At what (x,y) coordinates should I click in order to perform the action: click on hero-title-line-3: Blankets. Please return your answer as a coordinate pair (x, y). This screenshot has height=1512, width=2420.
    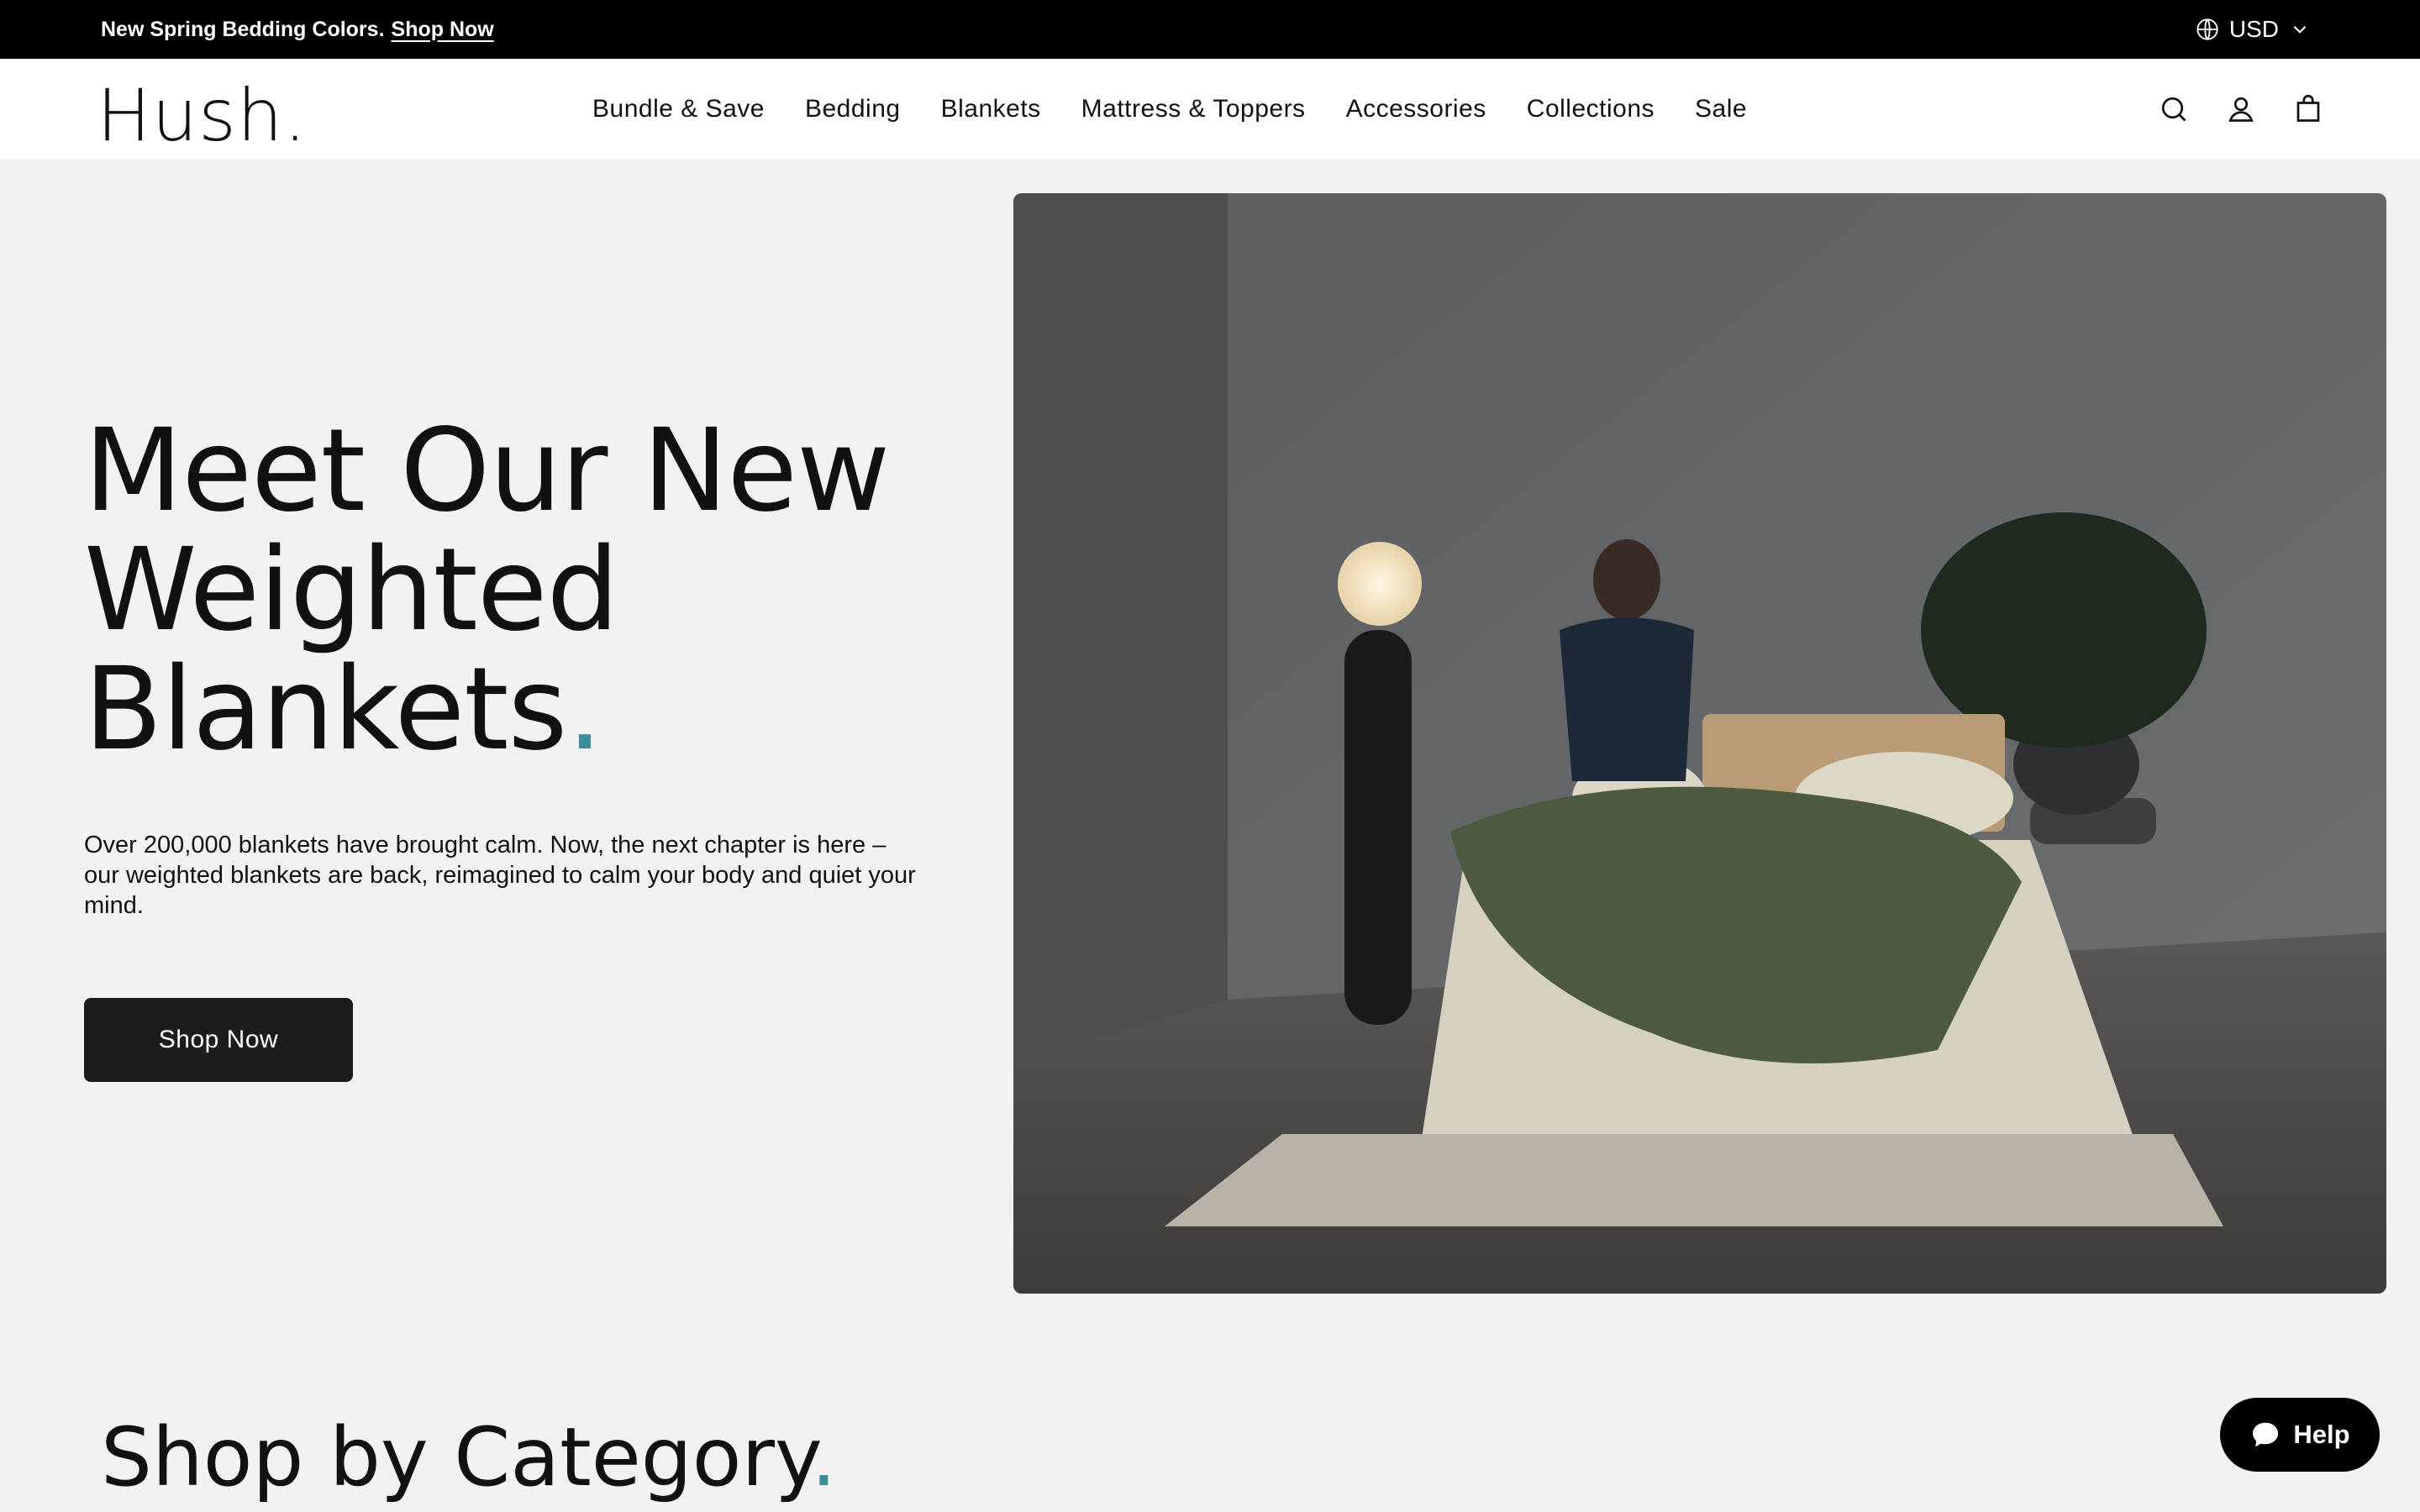
    Looking at the image, I should click on (325, 709).